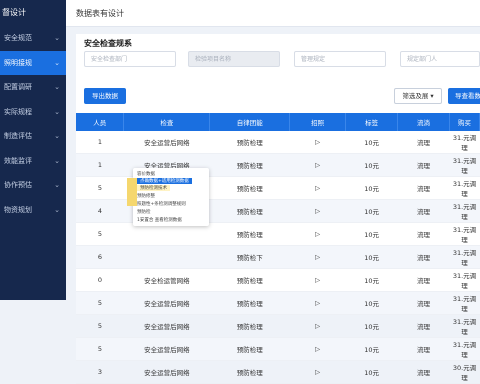  I want to click on rule-input: 管理规定, so click(340, 59).